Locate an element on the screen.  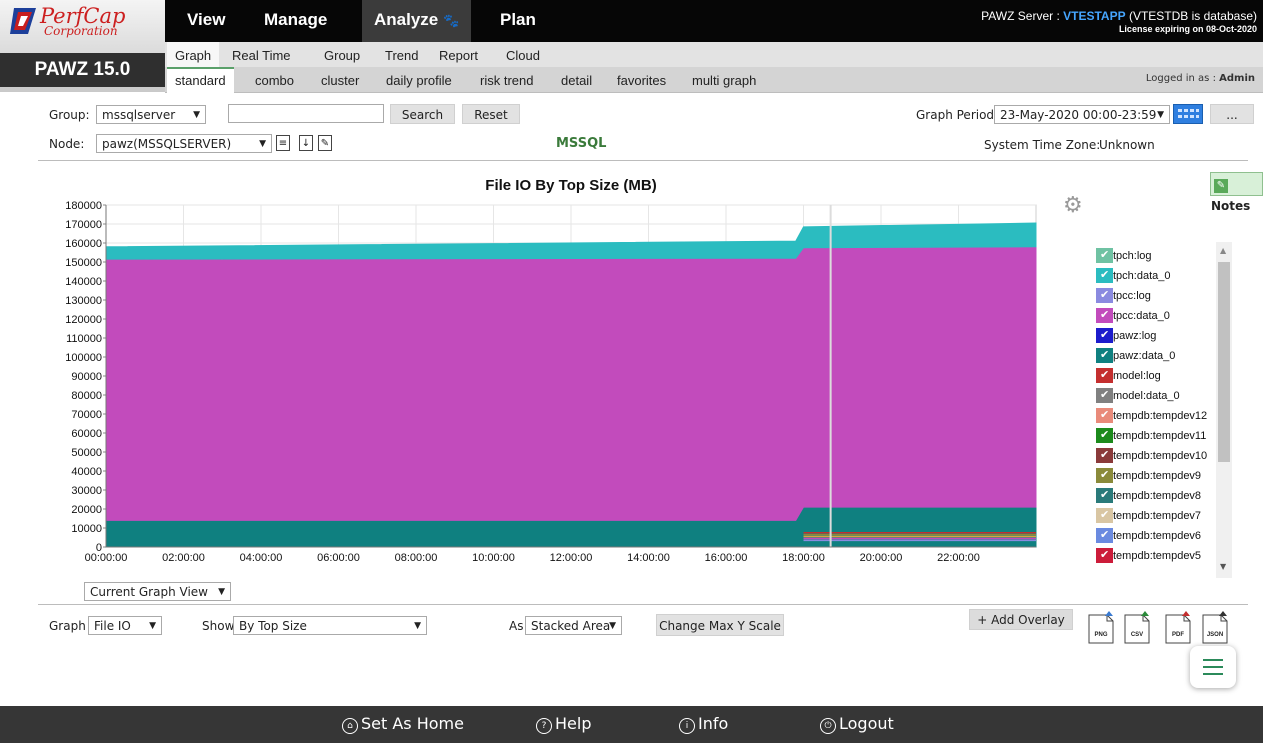
scroll-up-icon: ▲ is located at coordinates (1223, 250).